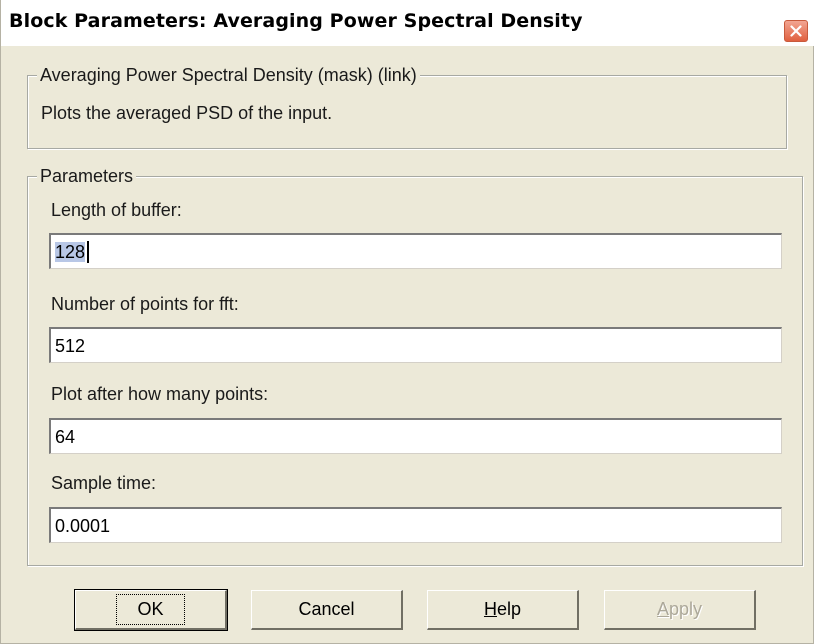 The width and height of the screenshot is (814, 644). What do you see at coordinates (187, 113) in the screenshot?
I see `block-description: Plots the averaged PSD of the input.` at bounding box center [187, 113].